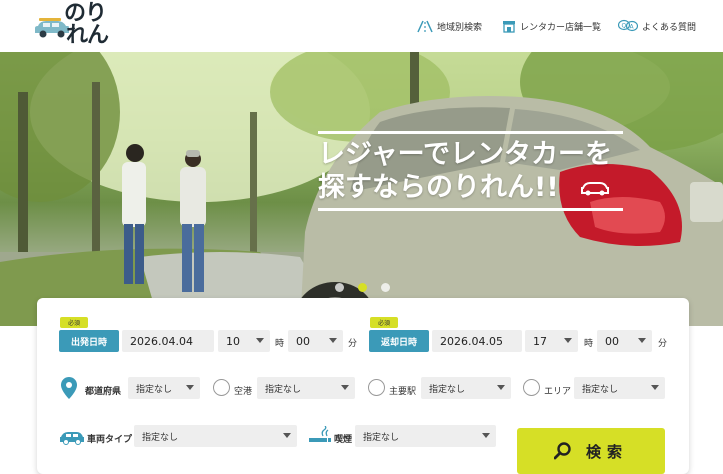 The height and width of the screenshot is (474, 723). I want to click on departure-minute-select: 00, so click(315, 341).